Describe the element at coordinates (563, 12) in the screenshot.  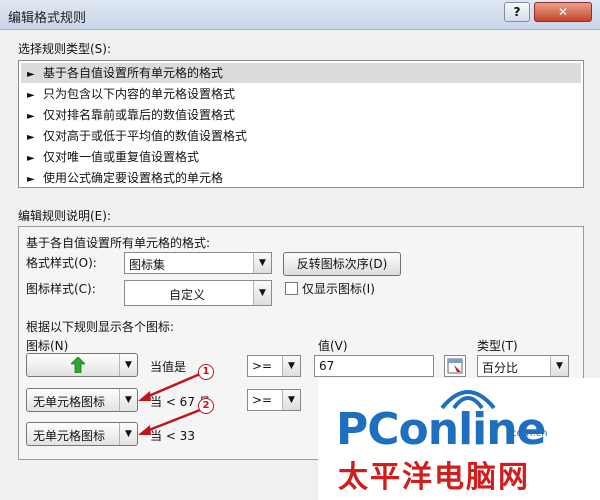
I see `close-button: ✕` at that location.